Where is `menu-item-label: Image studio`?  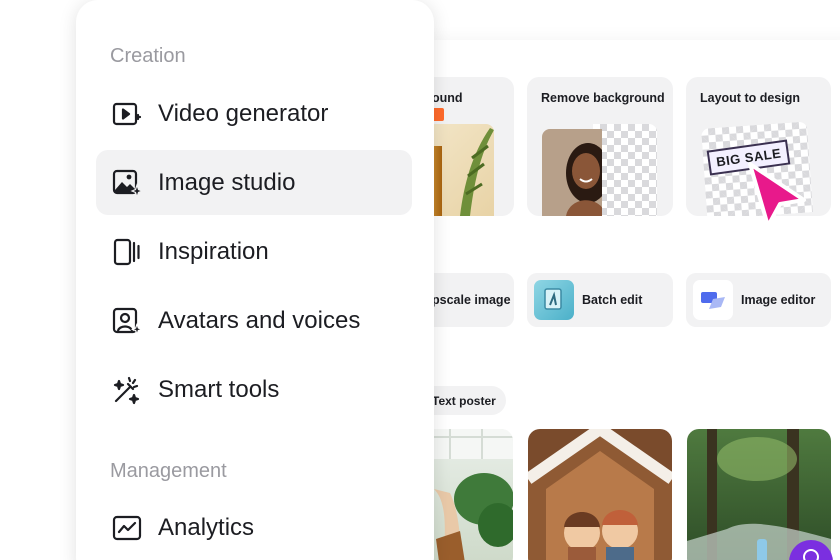
menu-item-label: Image studio is located at coordinates (227, 182).